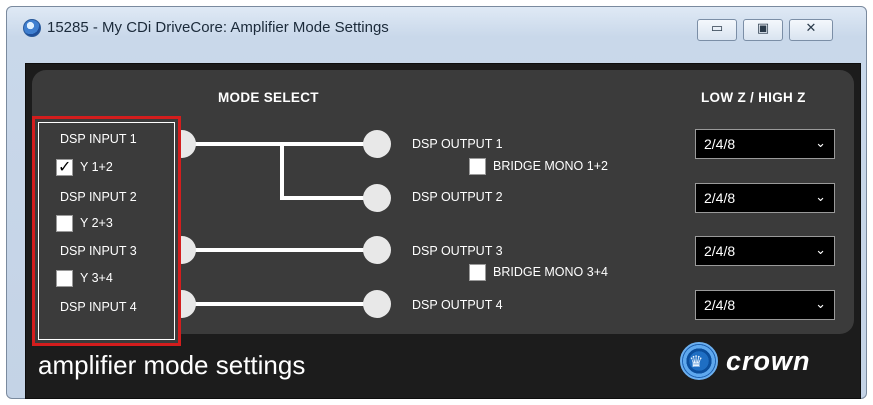 This screenshot has width=873, height=405. I want to click on bridge-mono-34-label: BRIDGE MONO 3+4, so click(550, 272).